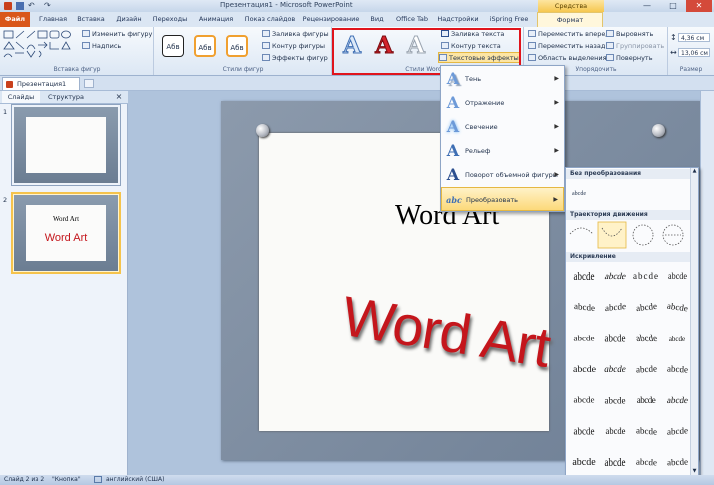  Describe the element at coordinates (117, 34) in the screenshot. I see `edit-shape-button: Изменить фигуру` at that location.